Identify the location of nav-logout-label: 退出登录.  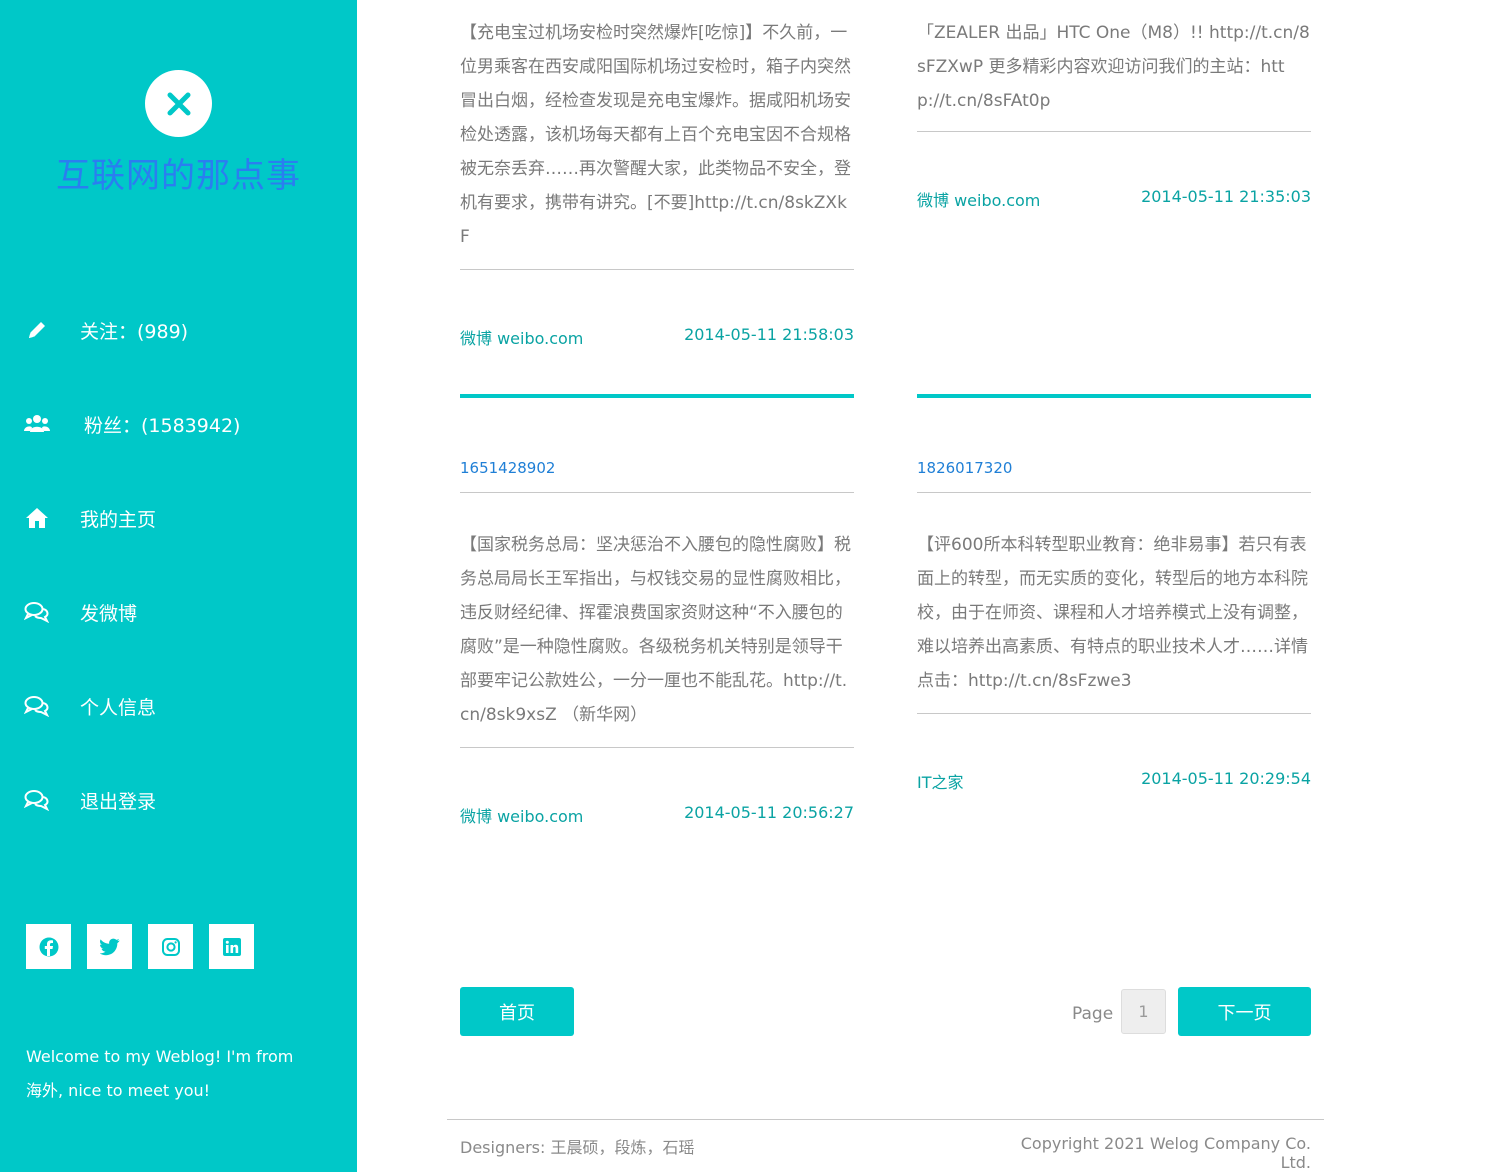
(118, 801).